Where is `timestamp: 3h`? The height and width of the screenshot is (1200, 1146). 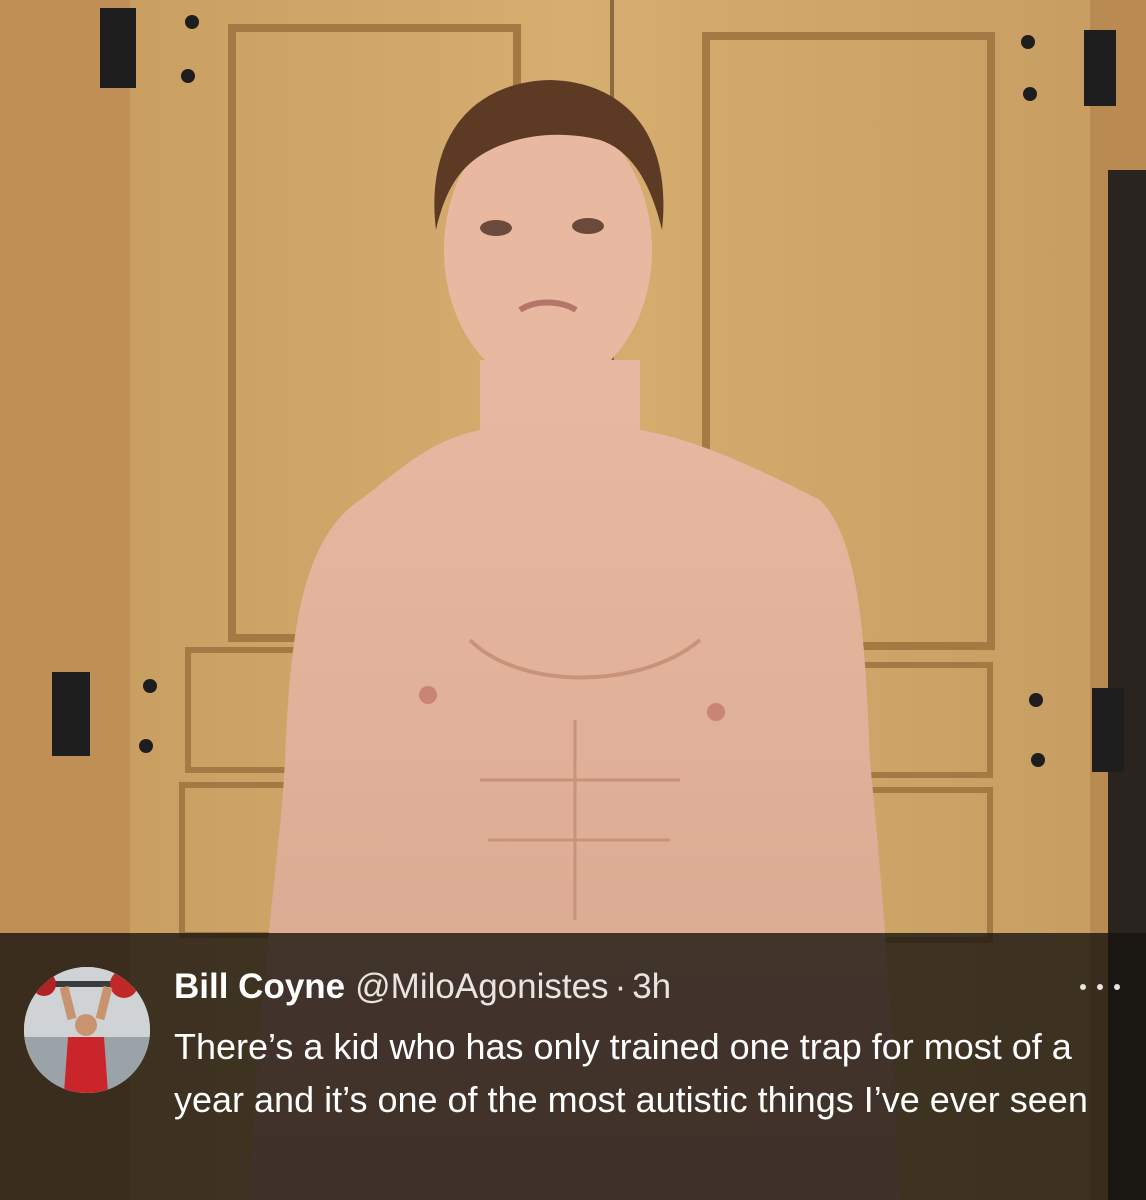
timestamp: 3h is located at coordinates (651, 987).